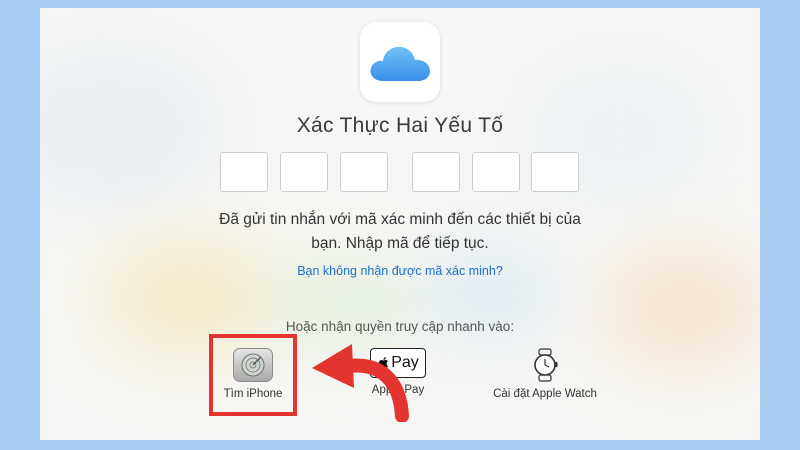 Image resolution: width=800 pixels, height=450 pixels. Describe the element at coordinates (496, 172) in the screenshot. I see `code-digit-5-input` at that location.